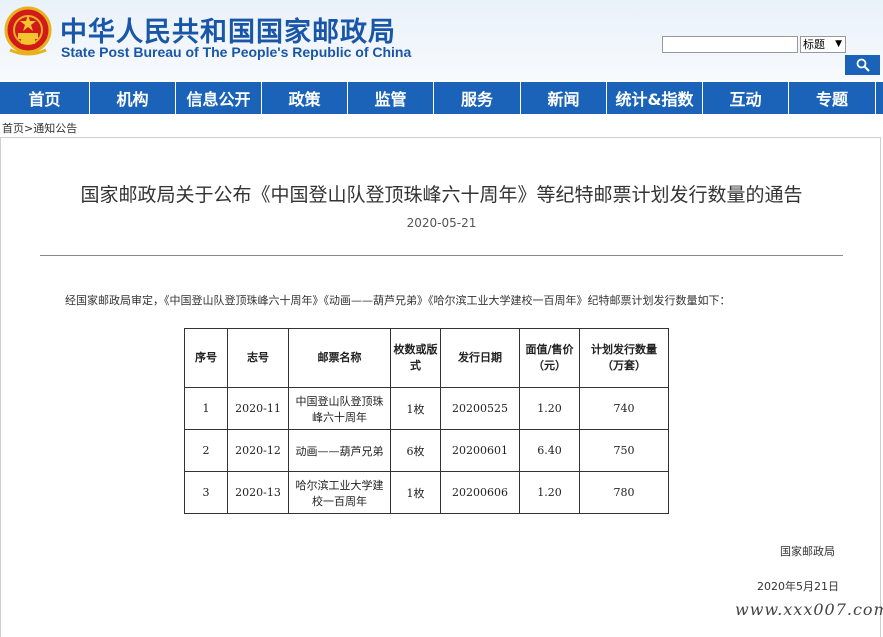 The height and width of the screenshot is (637, 883). What do you see at coordinates (258, 450) in the screenshot?
I see `cell-code: 2020-12` at bounding box center [258, 450].